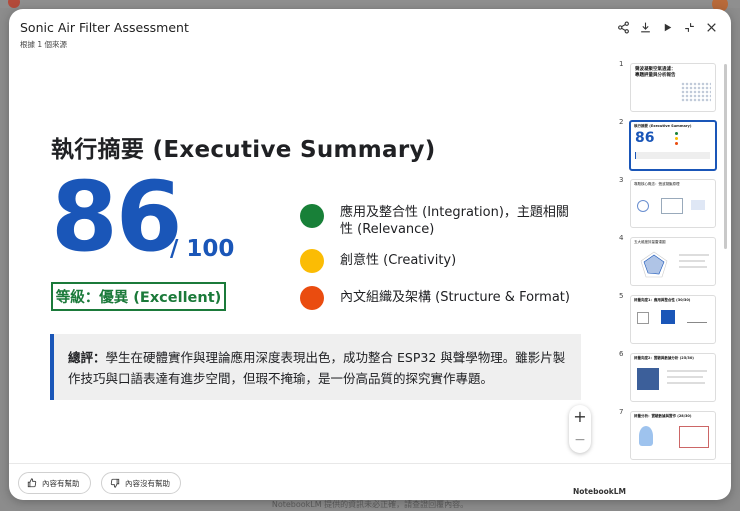 This screenshot has height=511, width=740. I want to click on helpful-label: 內容有幫助, so click(61, 483).